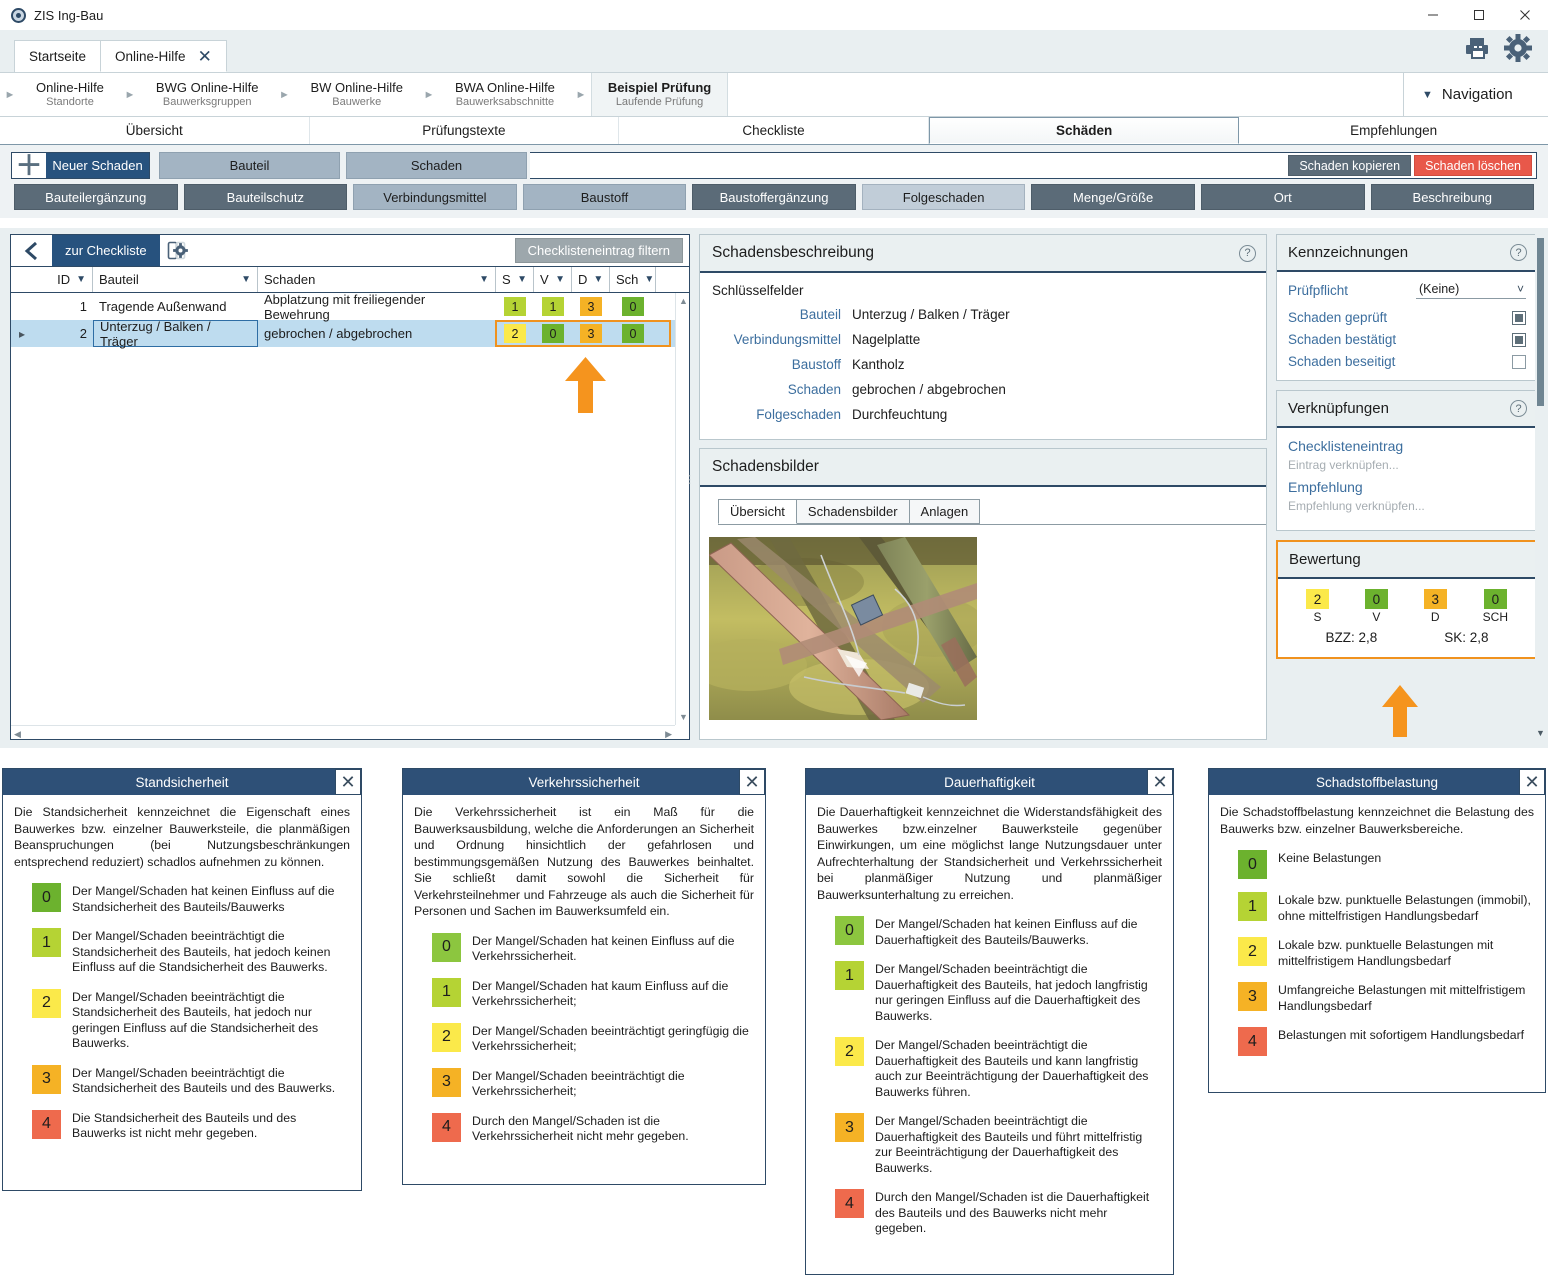 The width and height of the screenshot is (1548, 1275). Describe the element at coordinates (943, 197) in the screenshot. I see `folgeschaden-button: Folgeschaden` at that location.